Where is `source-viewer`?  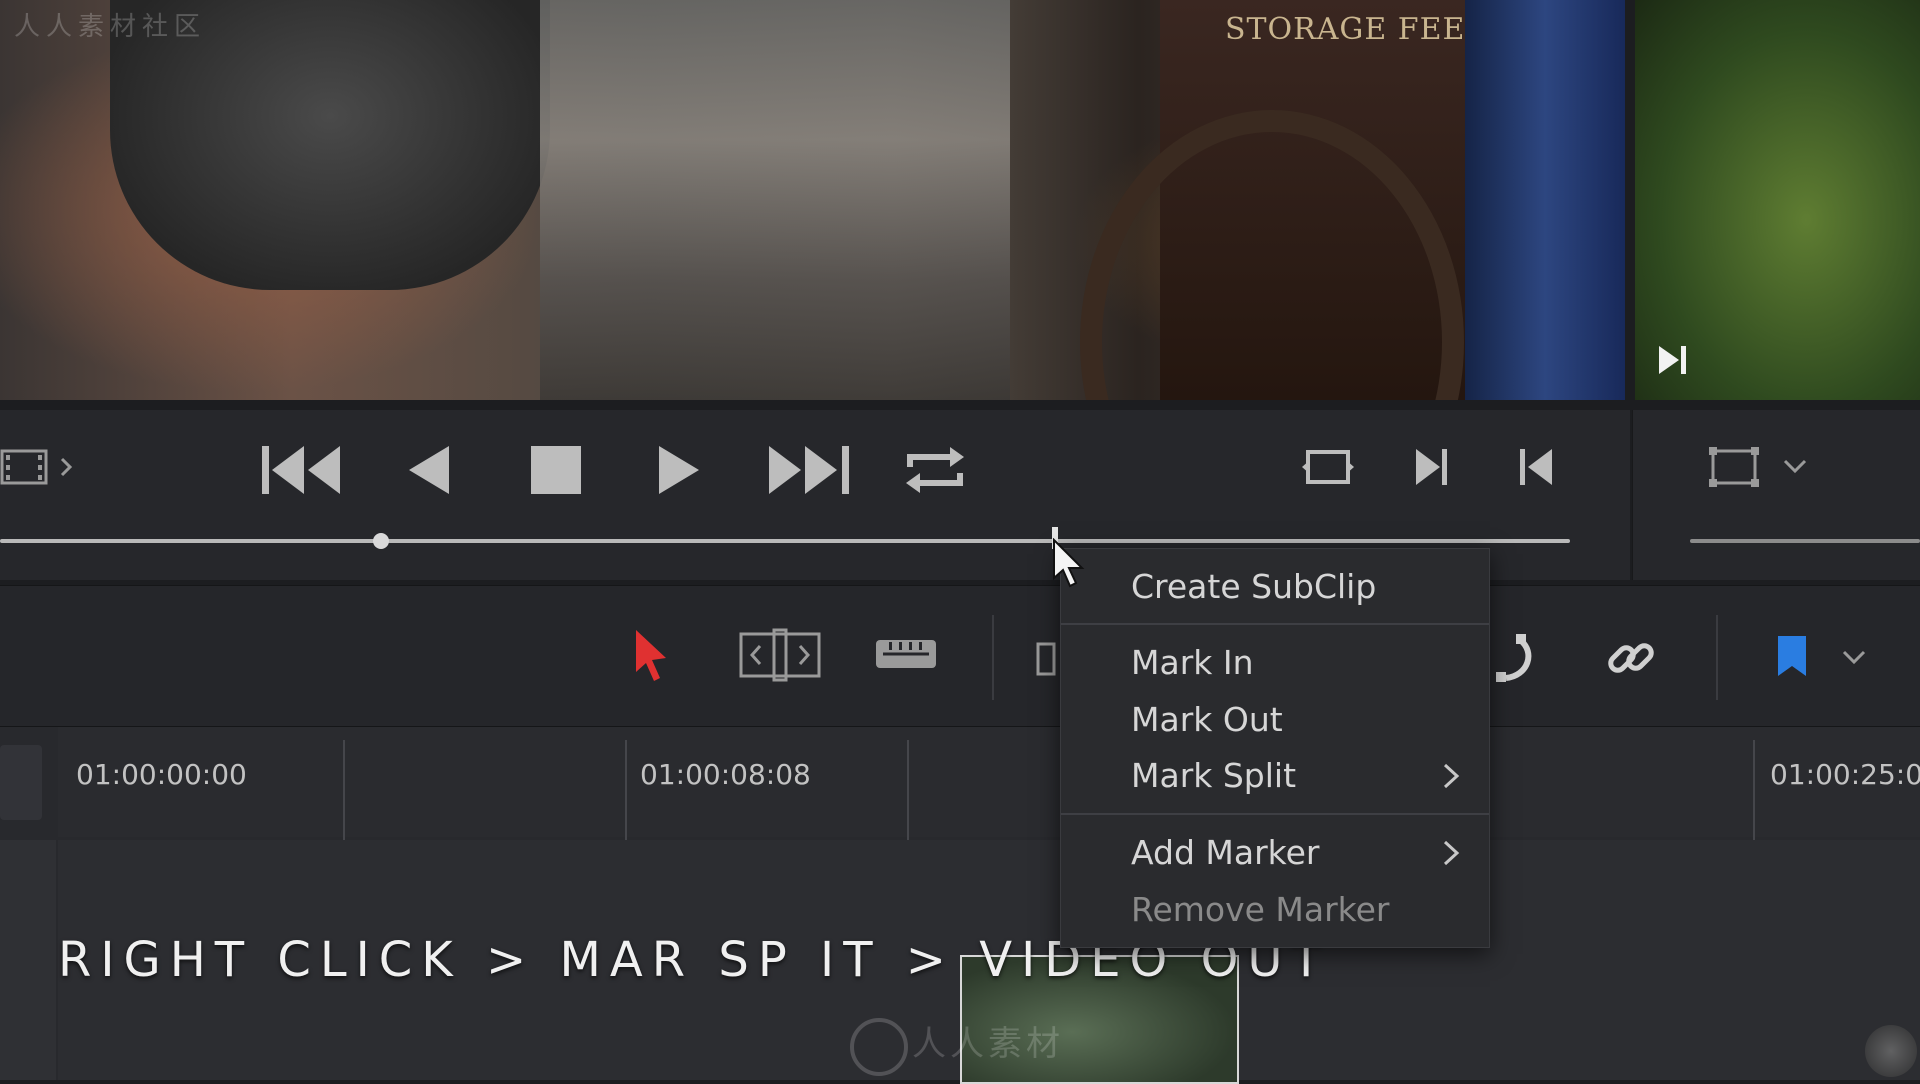 source-viewer is located at coordinates (1777, 200).